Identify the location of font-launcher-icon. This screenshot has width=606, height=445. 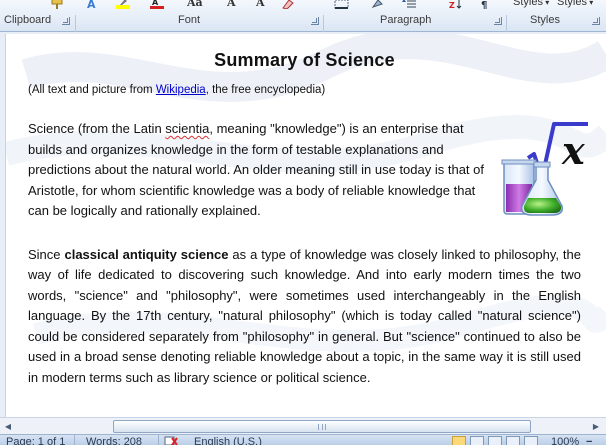
(315, 21).